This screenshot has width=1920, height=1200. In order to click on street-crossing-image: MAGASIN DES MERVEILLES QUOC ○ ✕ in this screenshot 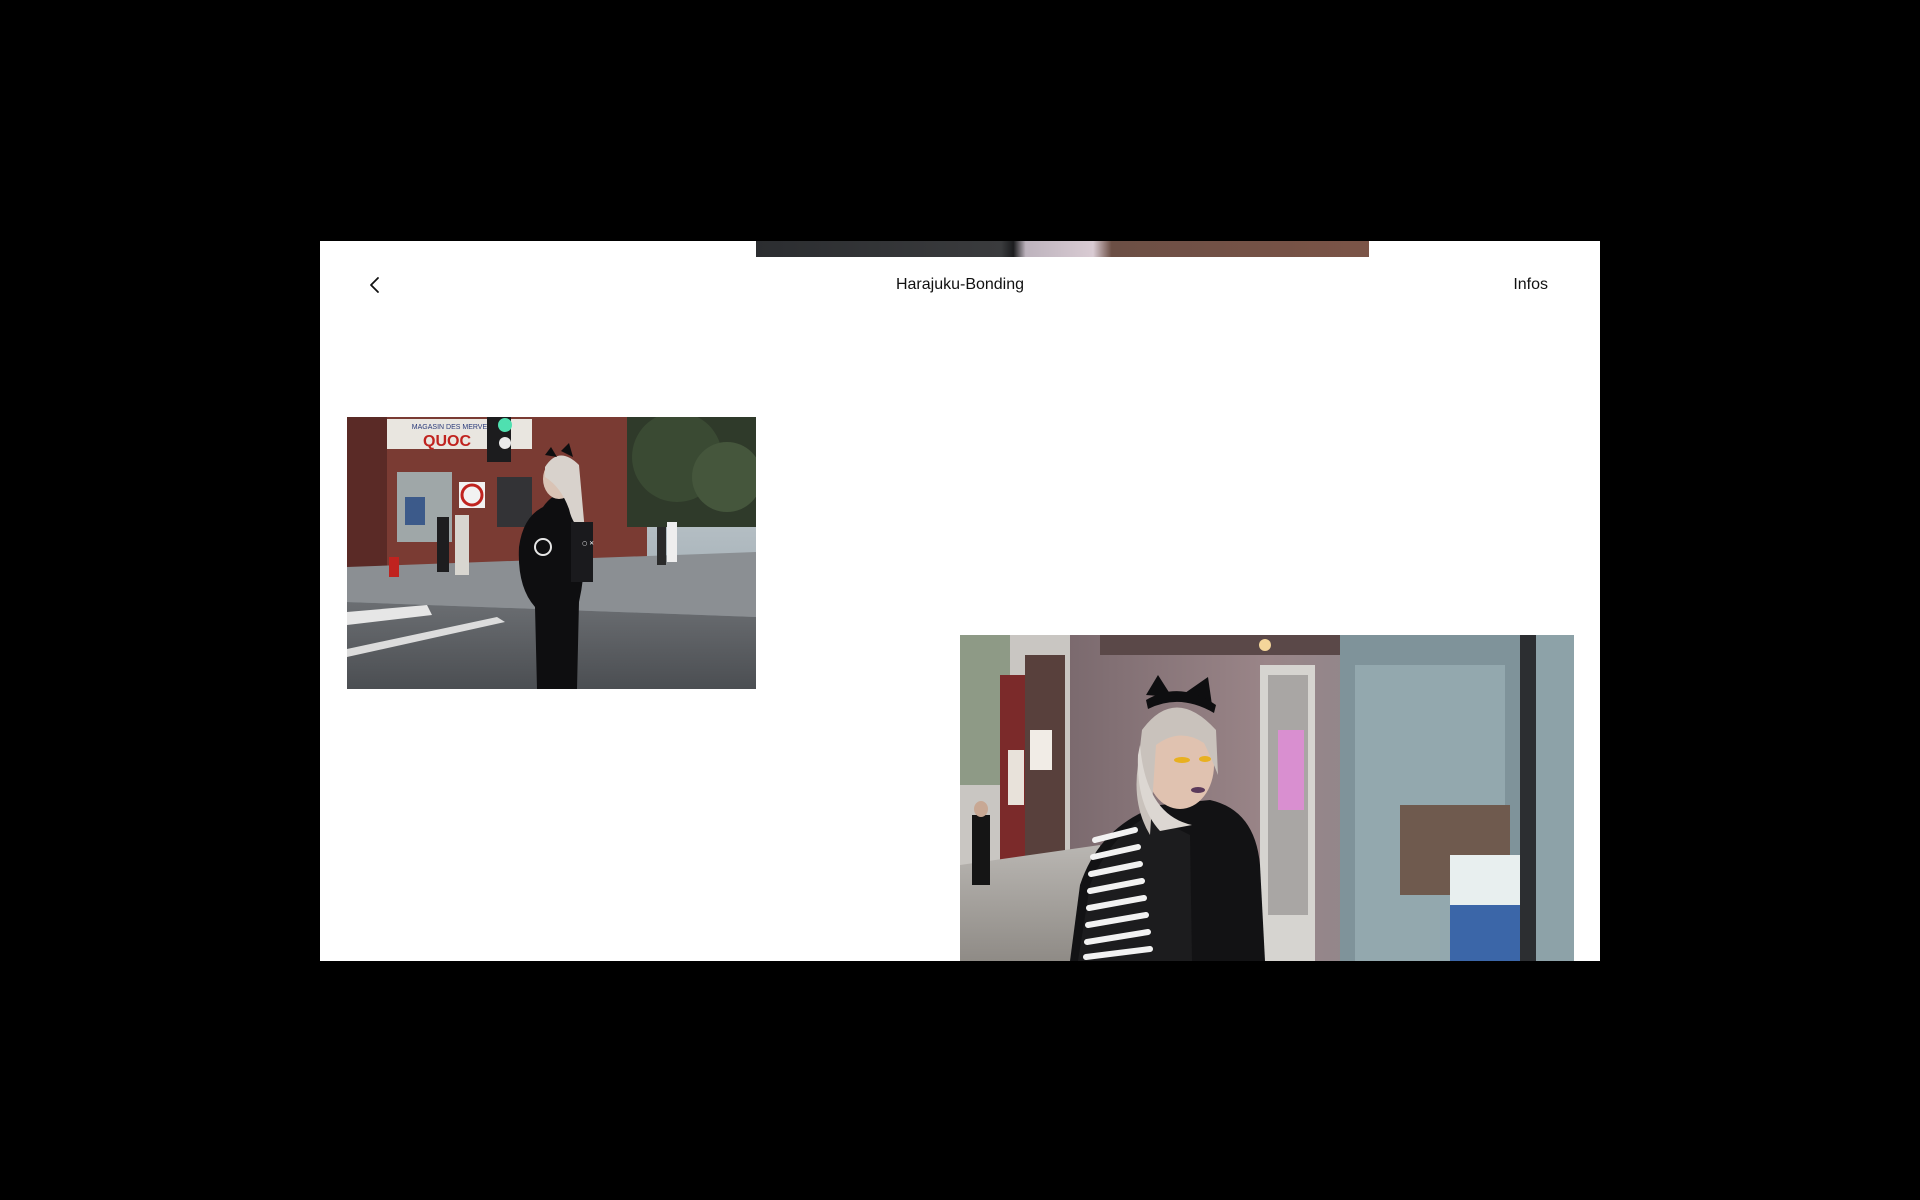, I will do `click(551, 553)`.